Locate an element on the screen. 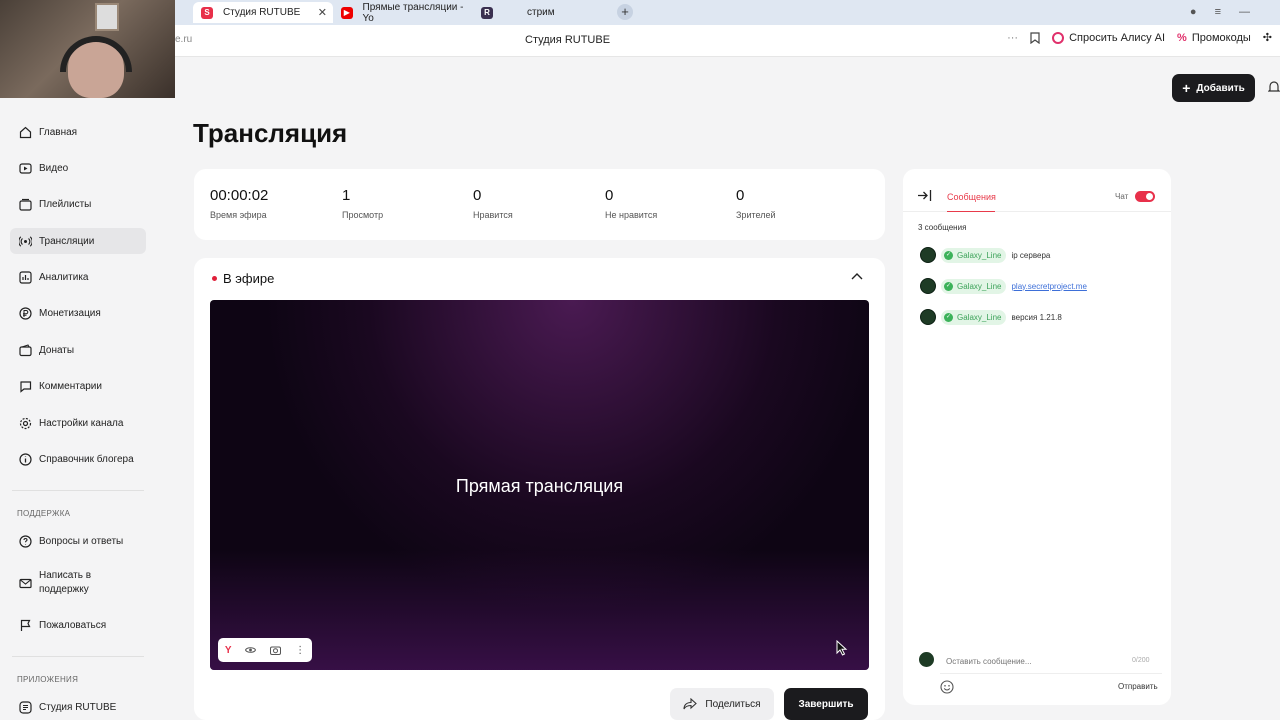 The width and height of the screenshot is (1280, 720). add-button: + Добавить is located at coordinates (1213, 88).